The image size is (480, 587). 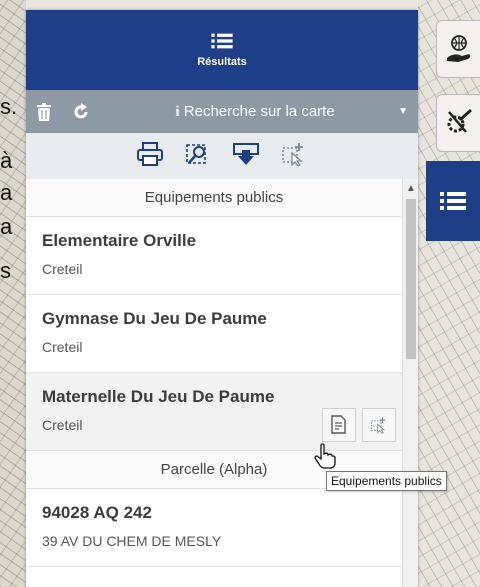 I want to click on zoom-to-button, so click(x=198, y=156).